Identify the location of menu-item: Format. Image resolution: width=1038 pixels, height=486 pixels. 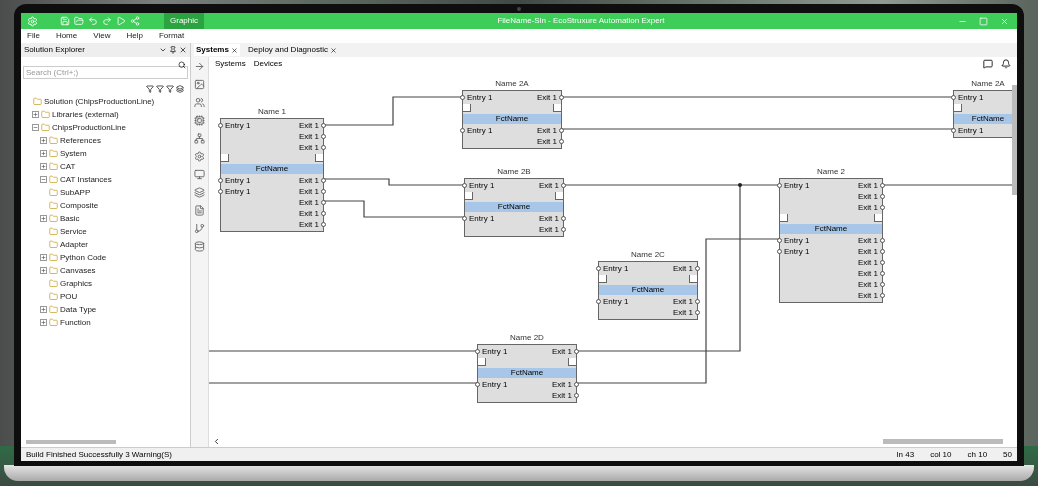
(171, 36).